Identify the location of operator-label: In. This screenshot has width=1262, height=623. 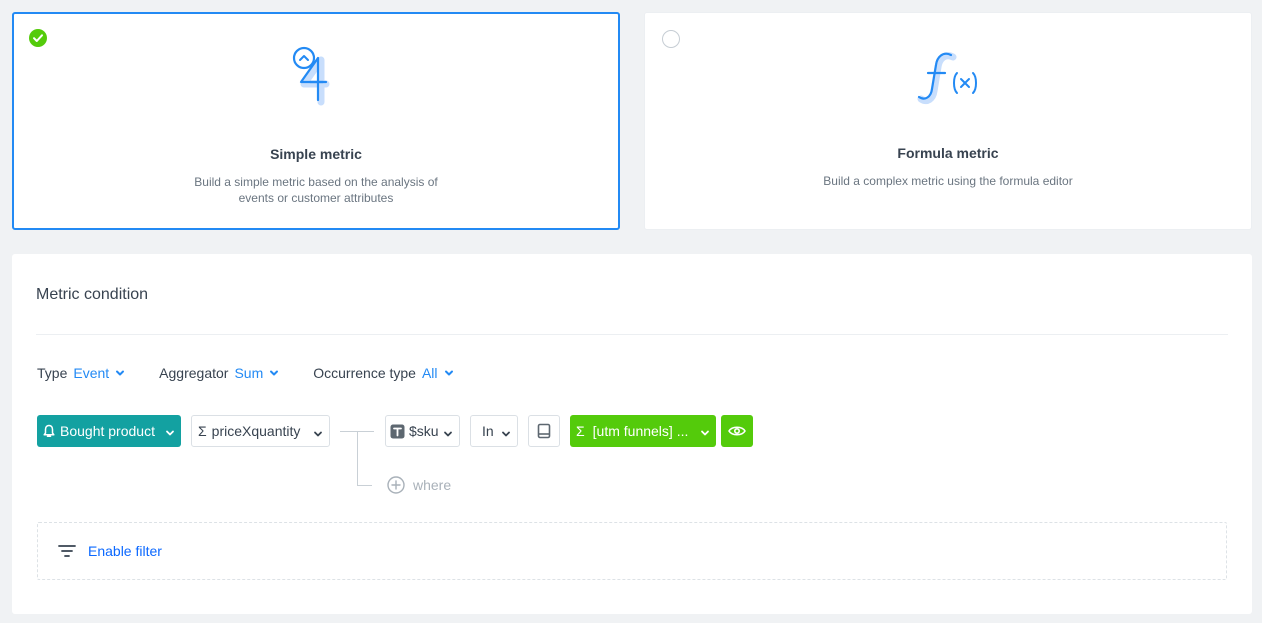
(488, 431).